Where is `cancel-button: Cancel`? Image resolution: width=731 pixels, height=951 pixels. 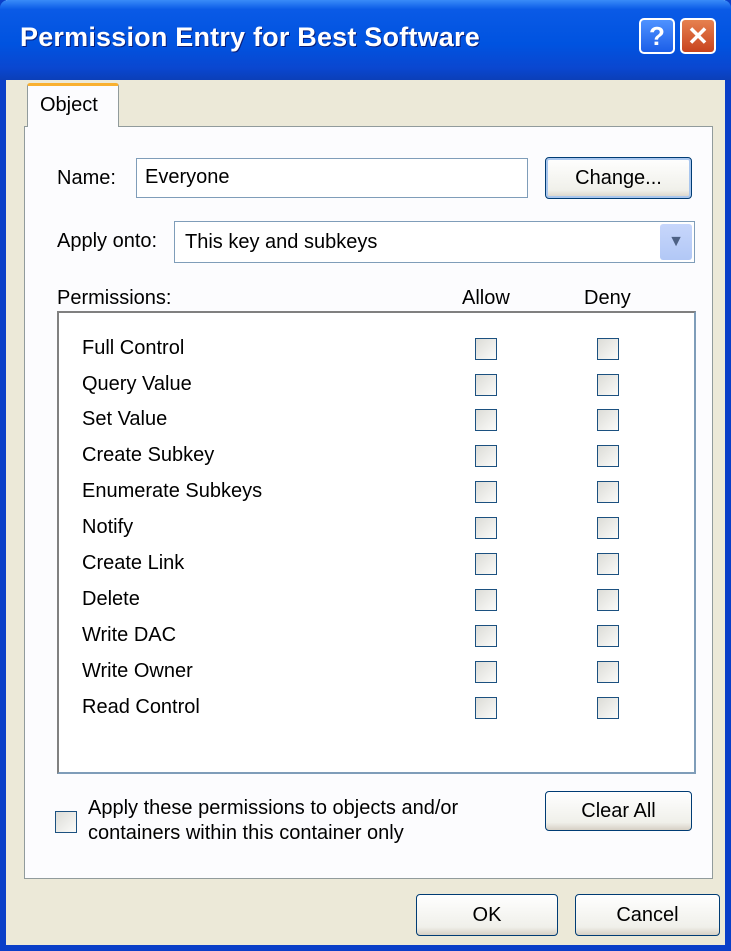 cancel-button: Cancel is located at coordinates (647, 915).